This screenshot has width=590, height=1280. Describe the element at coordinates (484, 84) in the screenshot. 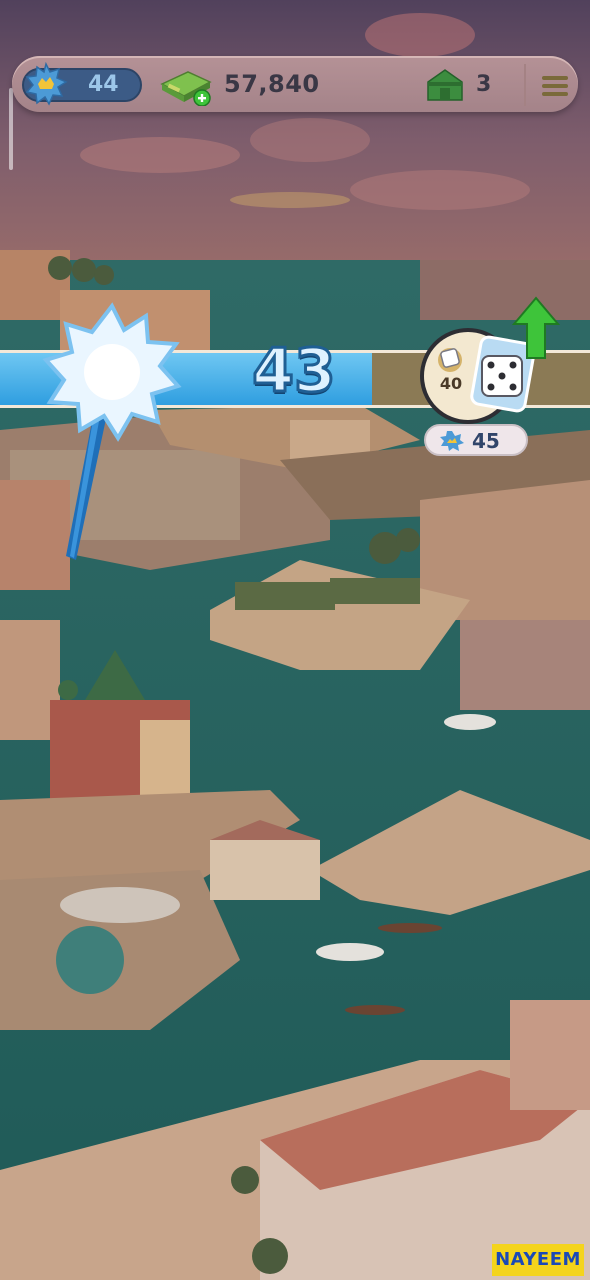

I see `houses-value: 3` at that location.